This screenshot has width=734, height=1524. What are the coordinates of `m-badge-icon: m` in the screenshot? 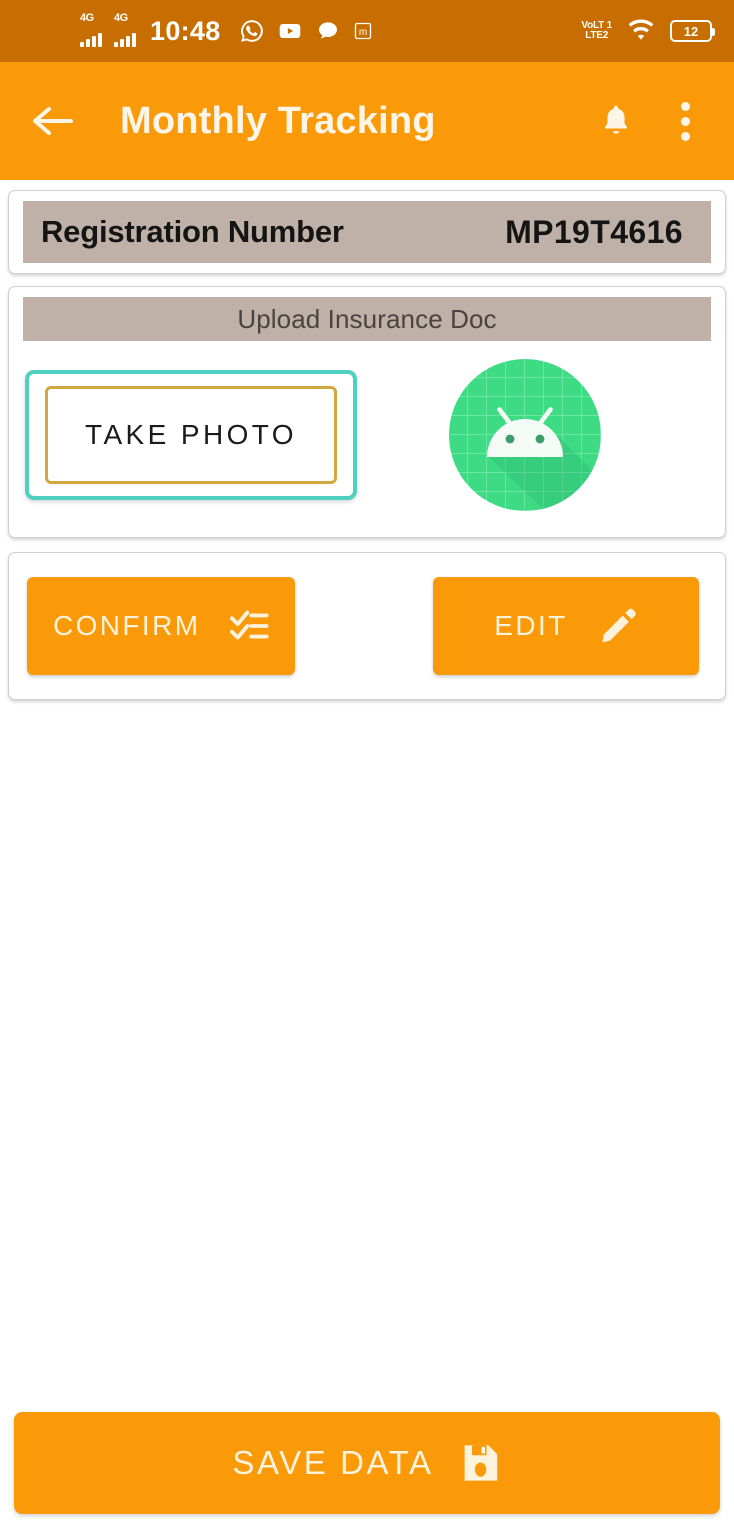 It's located at (363, 31).